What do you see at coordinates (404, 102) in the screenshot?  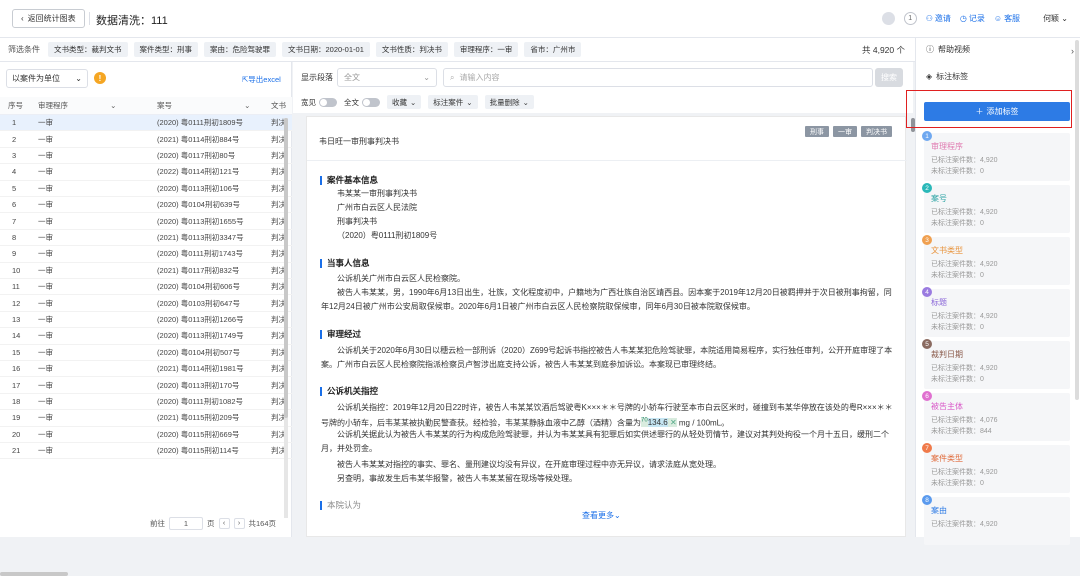 I see `collect-dropdown: 收藏 ⌄` at bounding box center [404, 102].